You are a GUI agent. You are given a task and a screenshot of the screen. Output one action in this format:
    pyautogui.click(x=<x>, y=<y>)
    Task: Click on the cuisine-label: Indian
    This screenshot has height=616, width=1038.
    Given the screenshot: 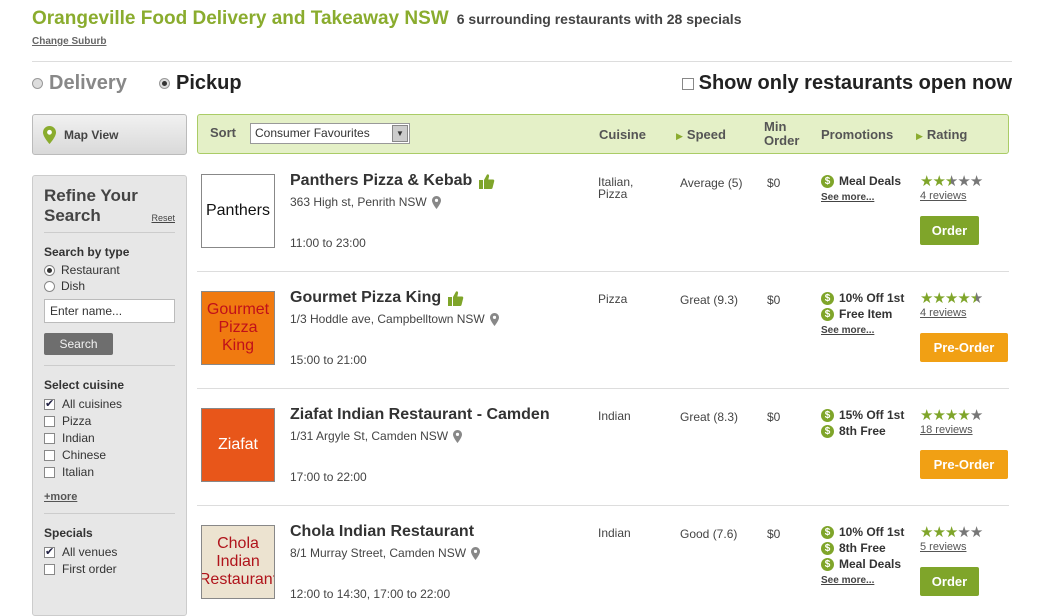 What is the action you would take?
    pyautogui.click(x=78, y=438)
    